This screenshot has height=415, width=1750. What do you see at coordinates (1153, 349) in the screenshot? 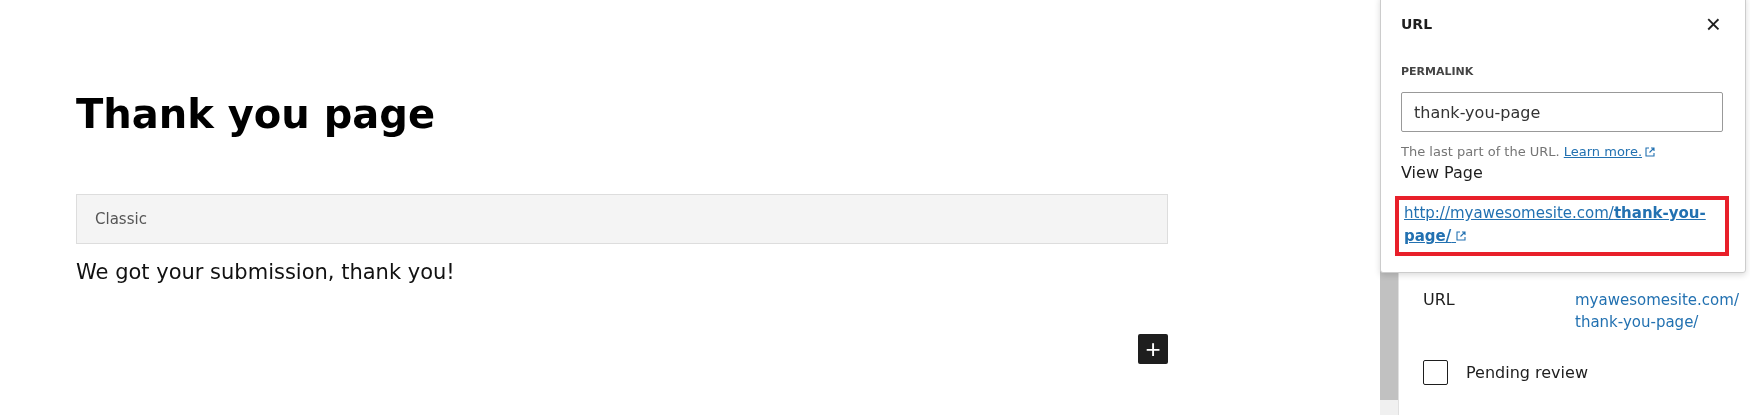
I see `add-block-button: +` at bounding box center [1153, 349].